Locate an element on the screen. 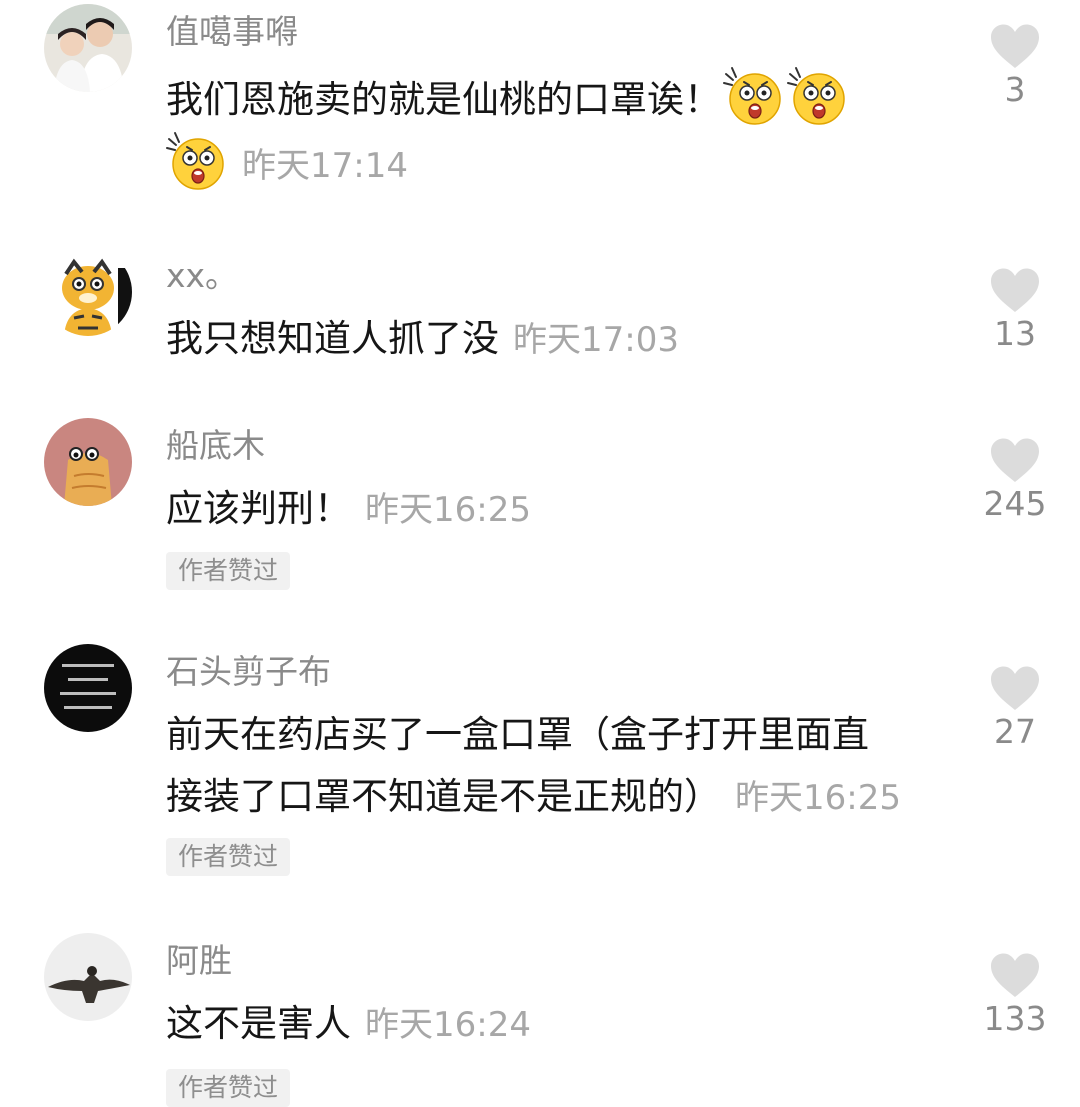 The height and width of the screenshot is (1107, 1080). like-count: 245 is located at coordinates (1015, 503).